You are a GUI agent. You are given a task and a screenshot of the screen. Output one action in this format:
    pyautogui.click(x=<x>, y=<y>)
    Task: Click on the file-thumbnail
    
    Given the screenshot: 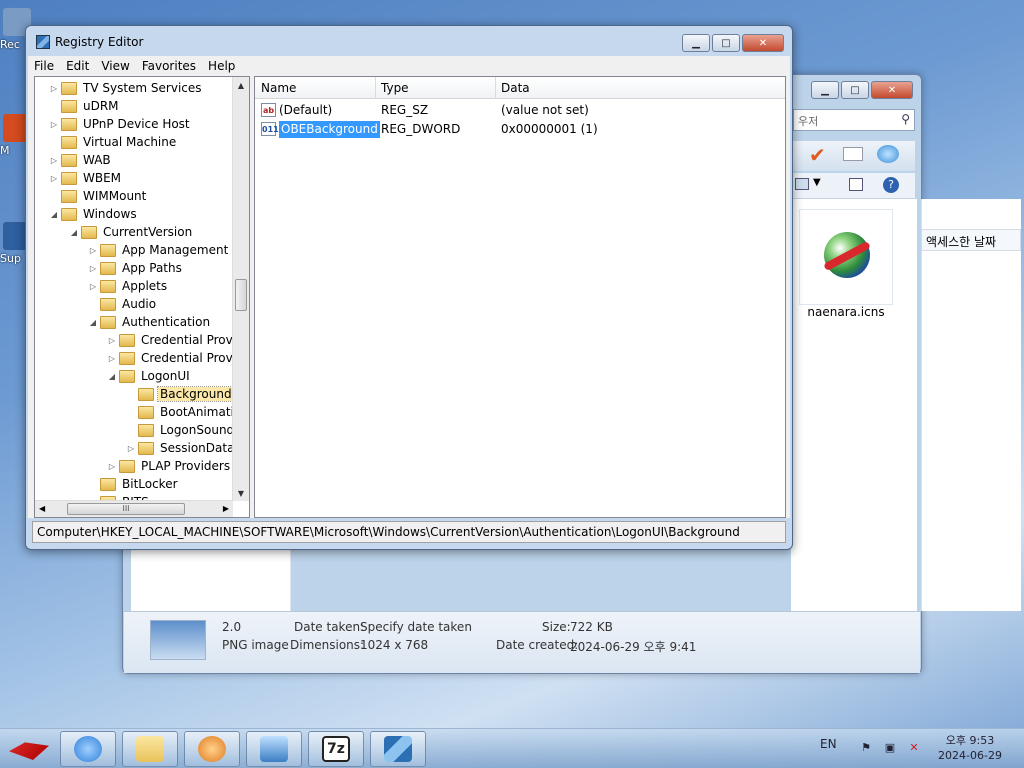 What is the action you would take?
    pyautogui.click(x=846, y=257)
    